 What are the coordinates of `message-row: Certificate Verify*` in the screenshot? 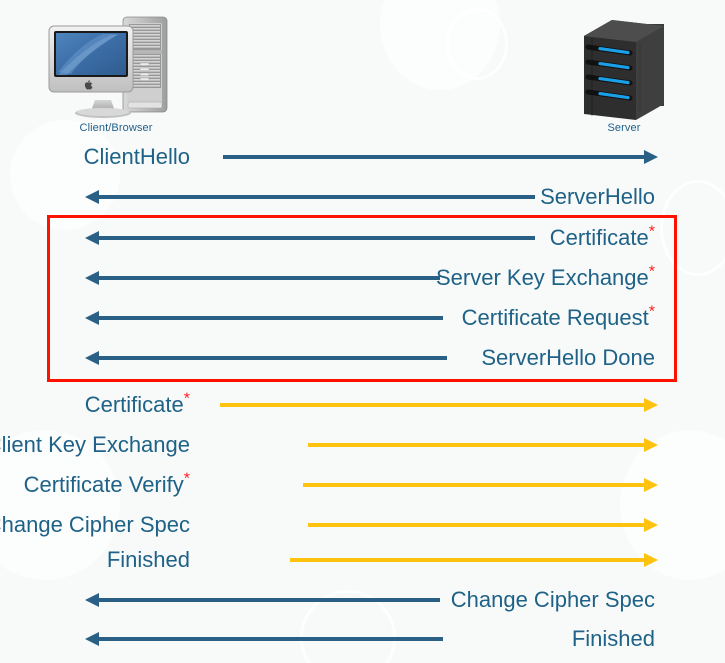 It's located at (362, 485).